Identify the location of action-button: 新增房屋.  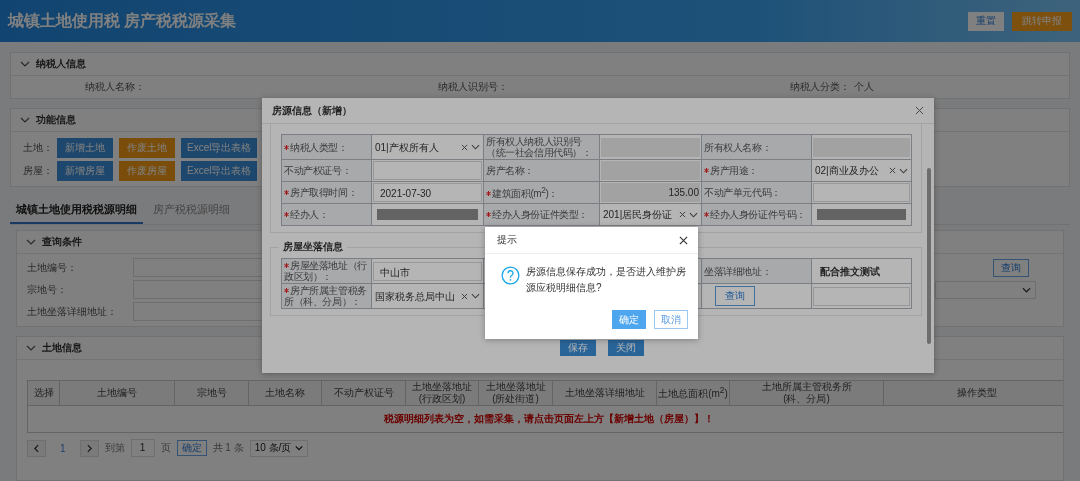
(85, 171).